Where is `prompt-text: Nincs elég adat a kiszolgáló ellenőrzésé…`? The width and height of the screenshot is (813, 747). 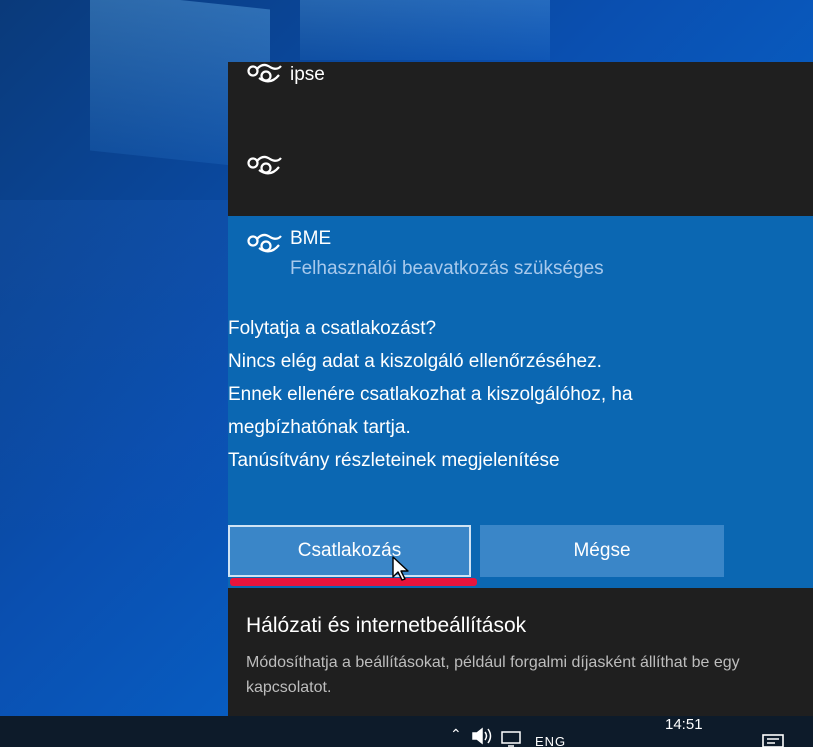 prompt-text: Nincs elég adat a kiszolgáló ellenőrzésé… is located at coordinates (415, 361).